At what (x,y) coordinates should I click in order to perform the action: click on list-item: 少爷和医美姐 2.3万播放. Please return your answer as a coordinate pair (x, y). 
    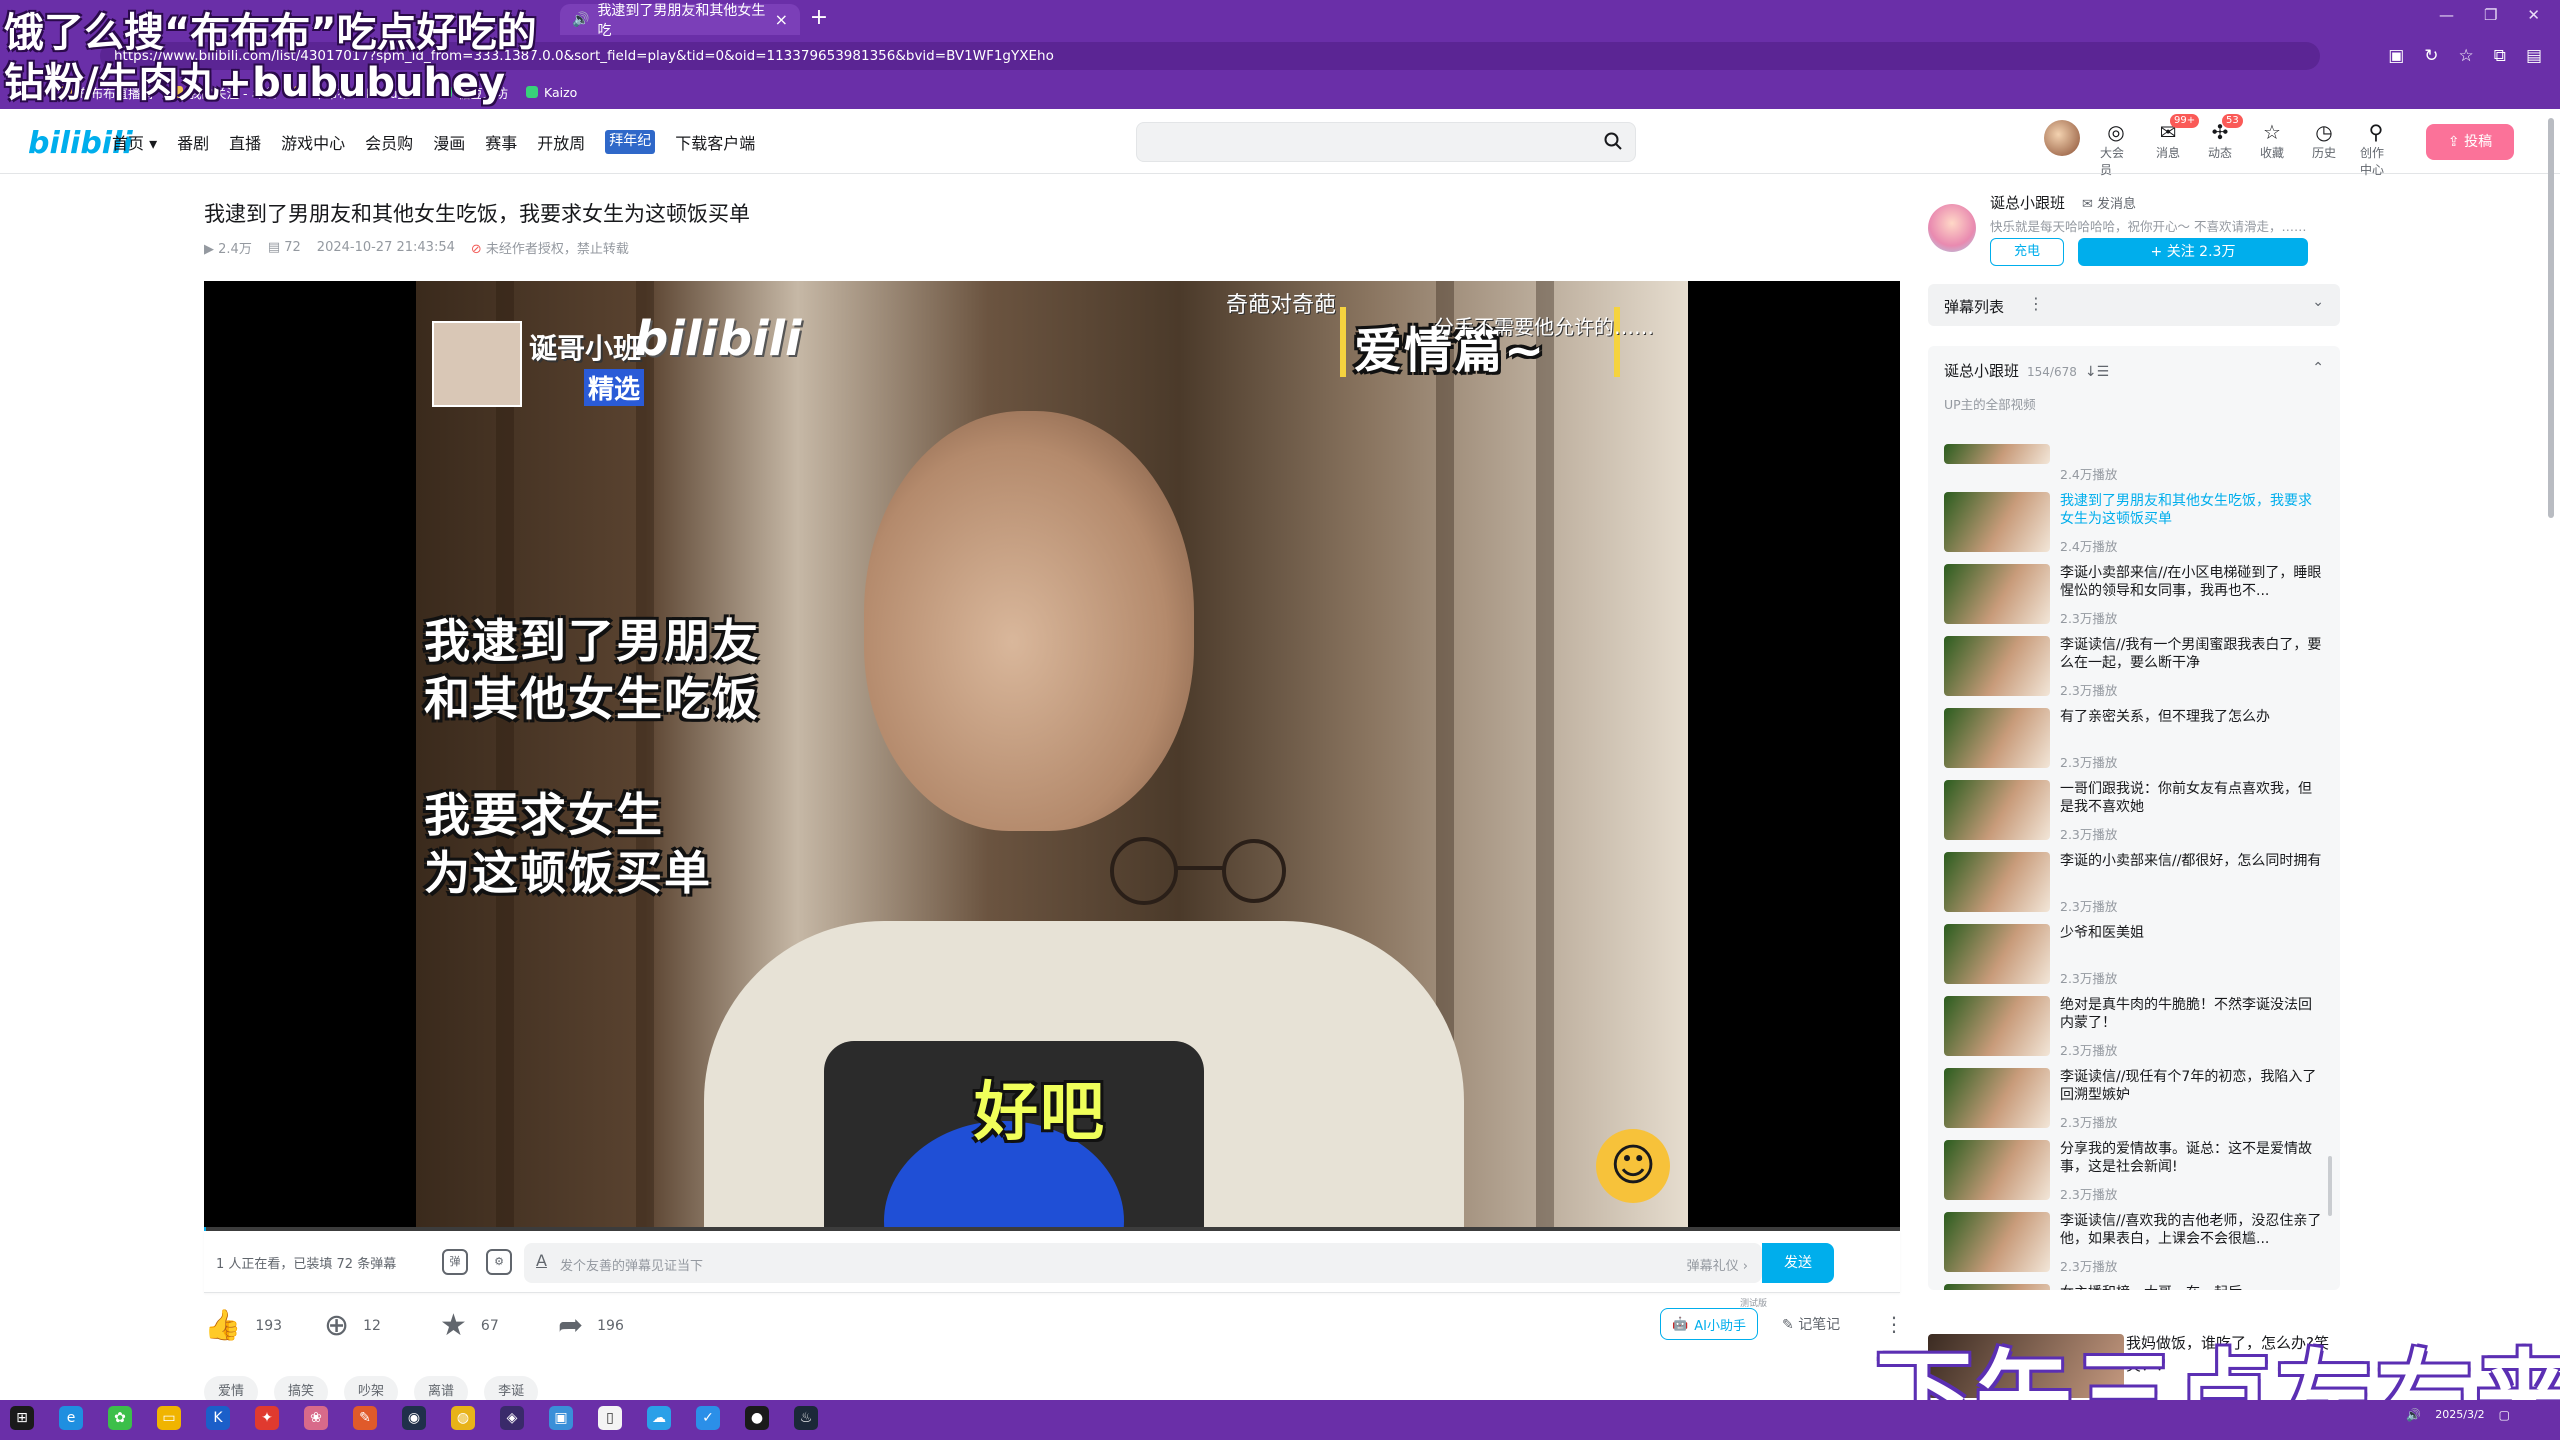
    Looking at the image, I should click on (2134, 958).